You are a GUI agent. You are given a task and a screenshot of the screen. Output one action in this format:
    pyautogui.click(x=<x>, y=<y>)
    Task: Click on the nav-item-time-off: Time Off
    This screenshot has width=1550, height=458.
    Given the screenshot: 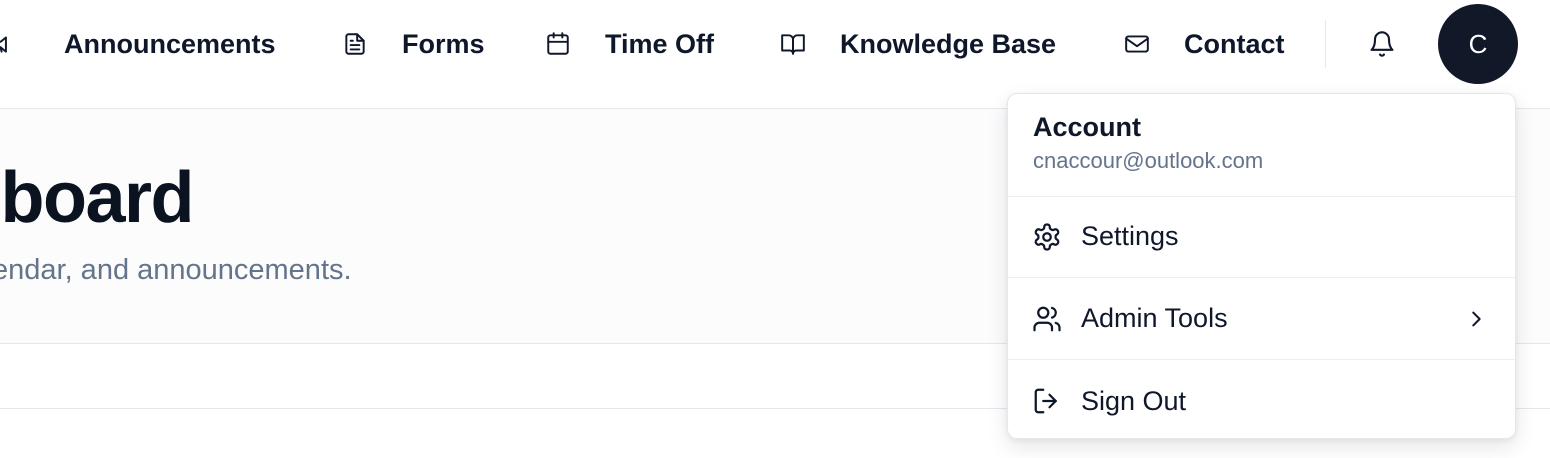 What is the action you would take?
    pyautogui.click(x=629, y=44)
    